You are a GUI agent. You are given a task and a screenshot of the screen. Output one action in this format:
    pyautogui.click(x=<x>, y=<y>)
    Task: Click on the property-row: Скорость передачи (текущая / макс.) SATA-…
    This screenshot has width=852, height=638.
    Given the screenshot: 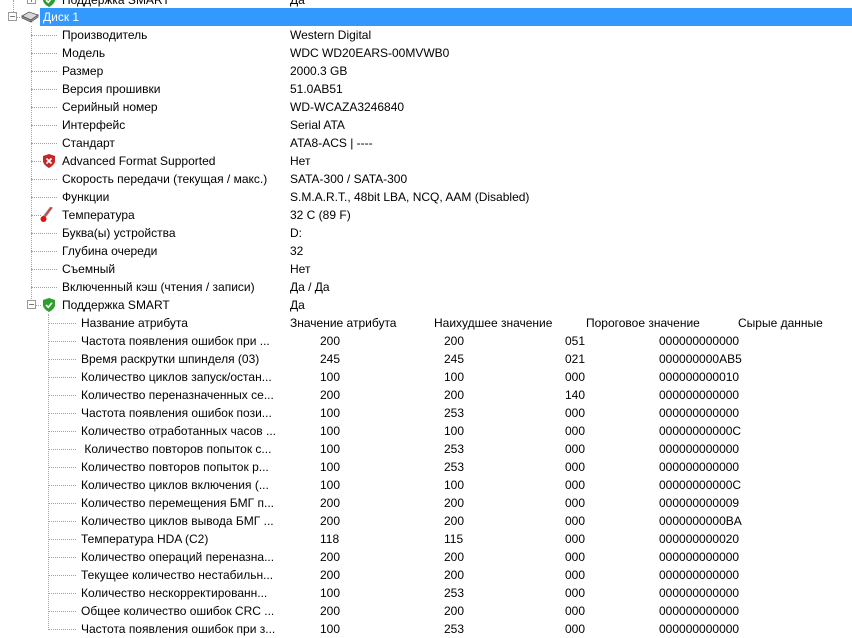 What is the action you would take?
    pyautogui.click(x=426, y=179)
    